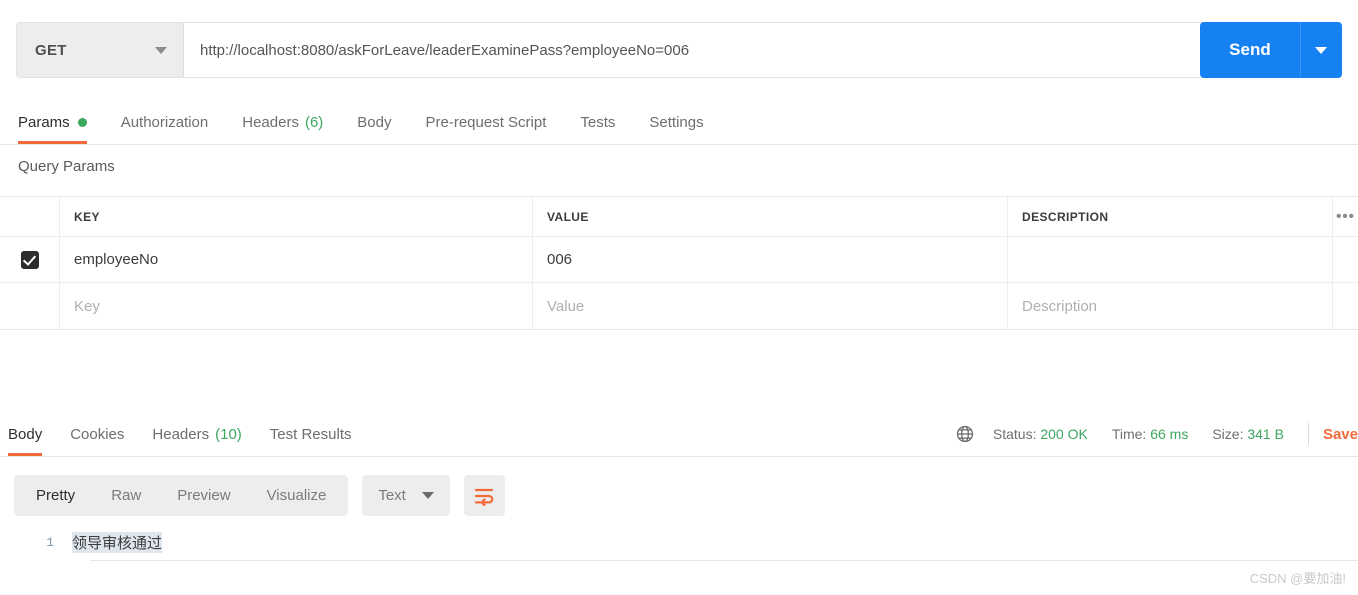 Image resolution: width=1358 pixels, height=595 pixels. Describe the element at coordinates (1170, 306) in the screenshot. I see `new-param-description-input: Description` at that location.